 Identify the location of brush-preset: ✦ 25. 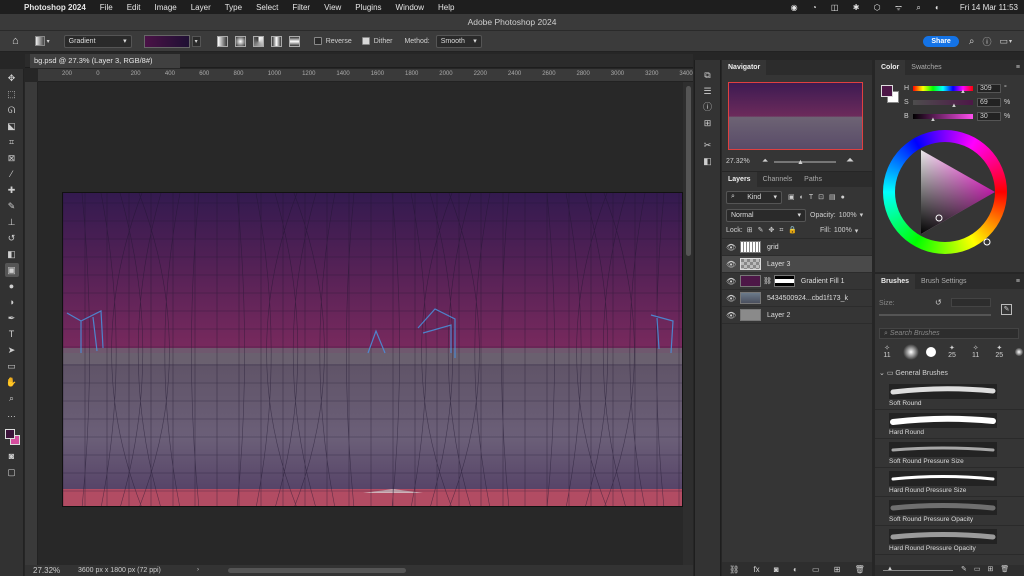
(952, 354).